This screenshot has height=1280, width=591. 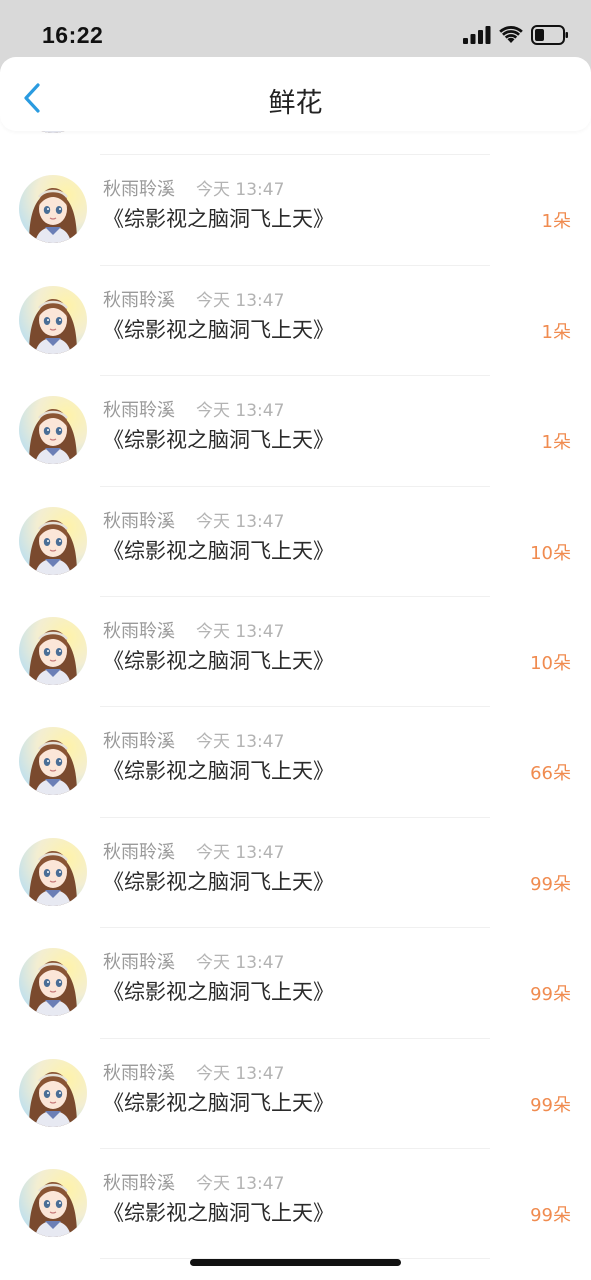 I want to click on list-item: 秋雨聆溪 今天 13:47 《综影视之脑洞飞上天》 66朵, so click(x=295, y=762).